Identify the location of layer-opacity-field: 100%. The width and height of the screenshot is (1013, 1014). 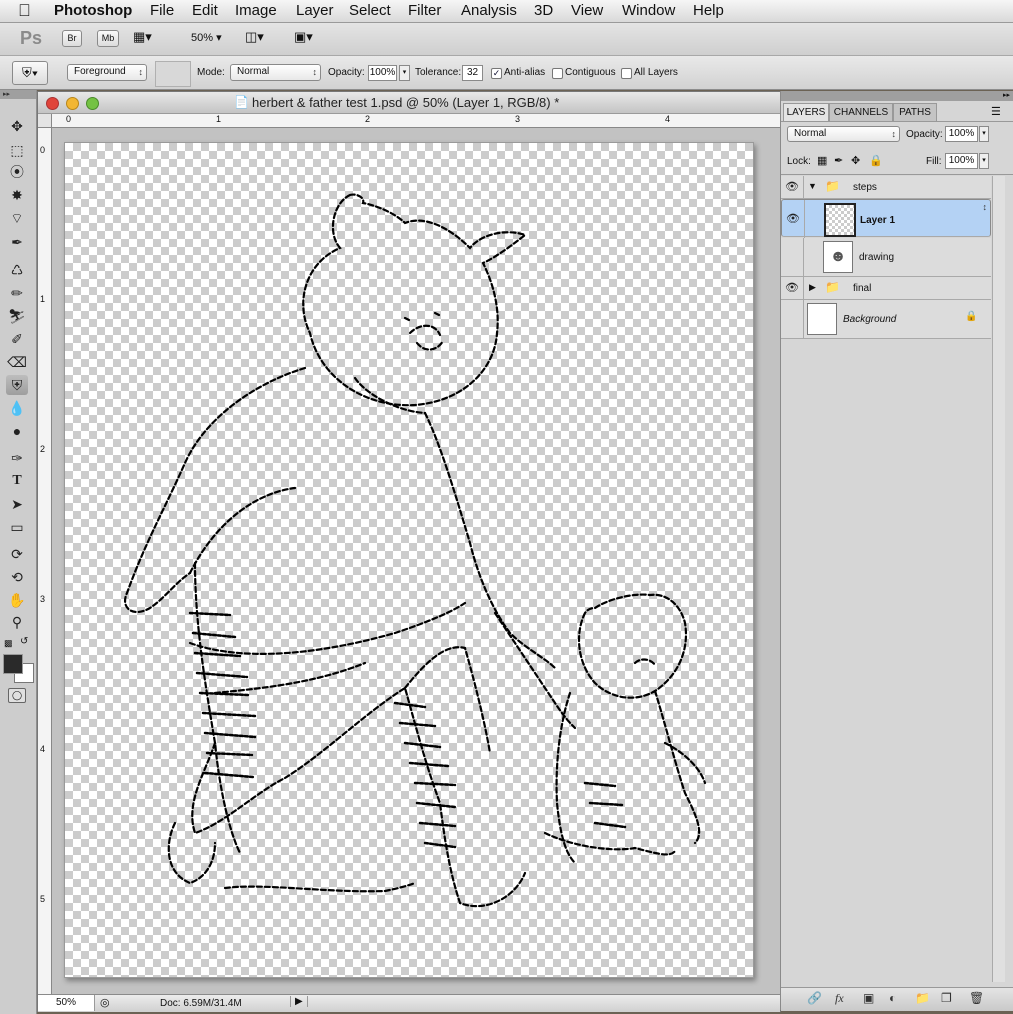
(961, 134).